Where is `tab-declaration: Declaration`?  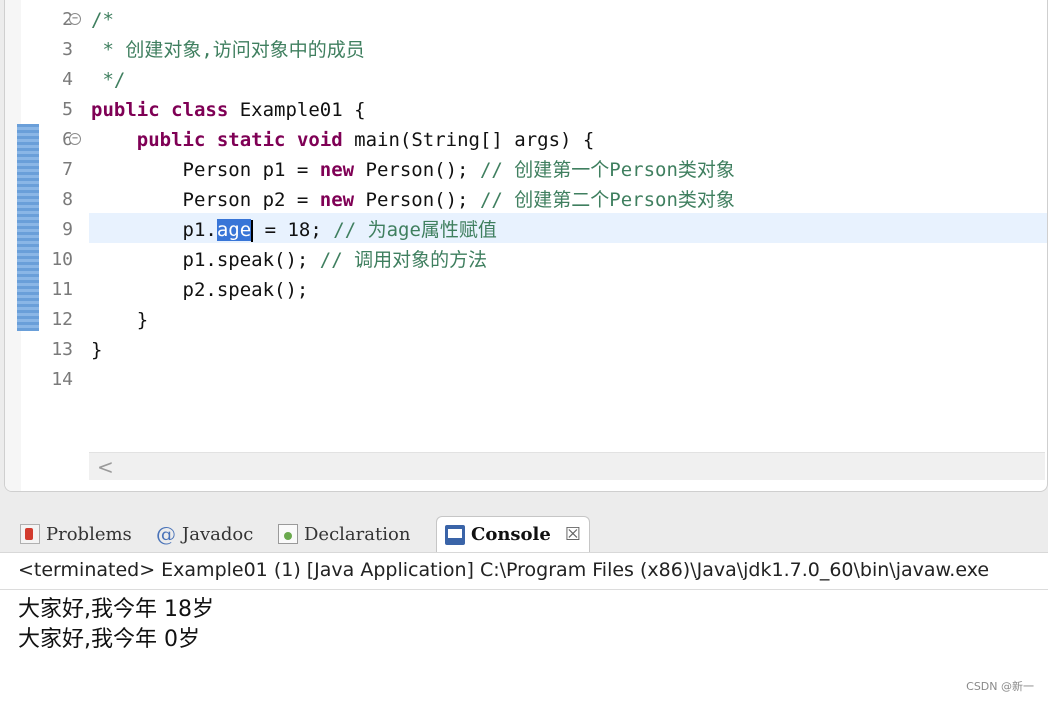 tab-declaration: Declaration is located at coordinates (344, 534).